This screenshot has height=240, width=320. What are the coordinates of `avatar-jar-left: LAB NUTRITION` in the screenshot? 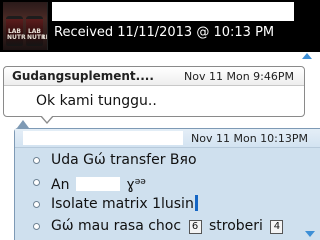 It's located at (25, 31).